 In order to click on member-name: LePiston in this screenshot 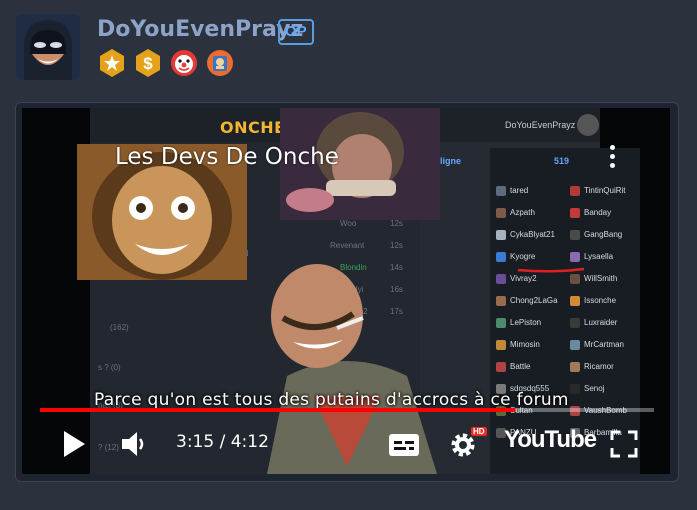, I will do `click(526, 323)`.